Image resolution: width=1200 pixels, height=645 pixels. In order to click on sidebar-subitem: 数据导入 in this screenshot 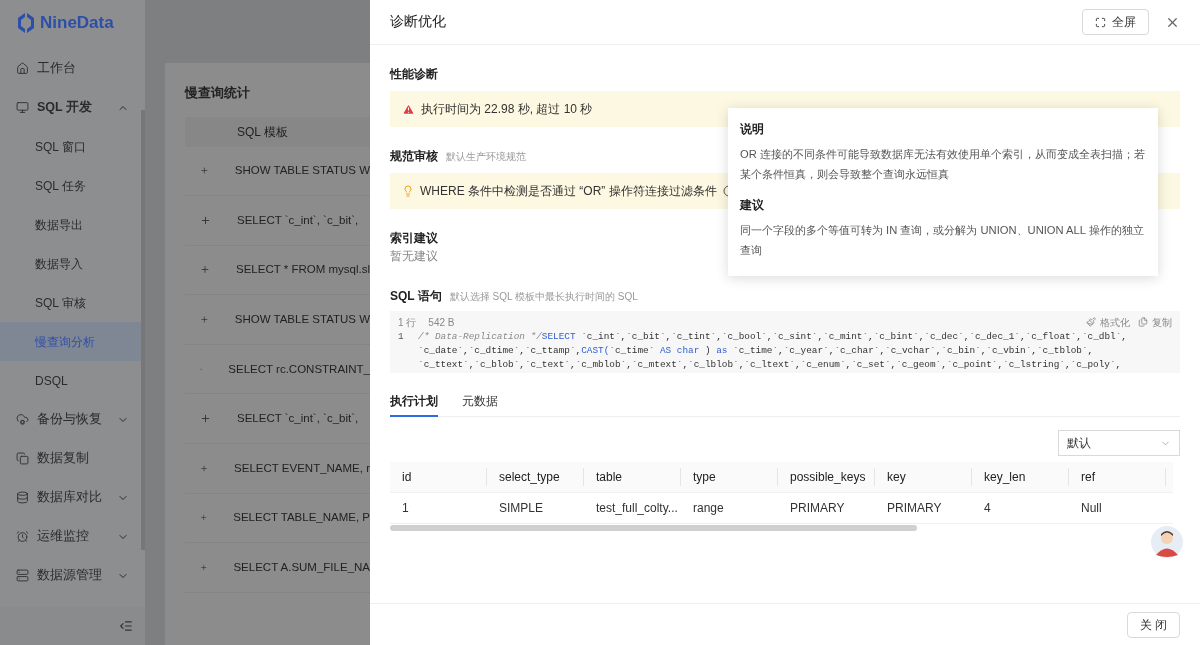, I will do `click(72, 263)`.